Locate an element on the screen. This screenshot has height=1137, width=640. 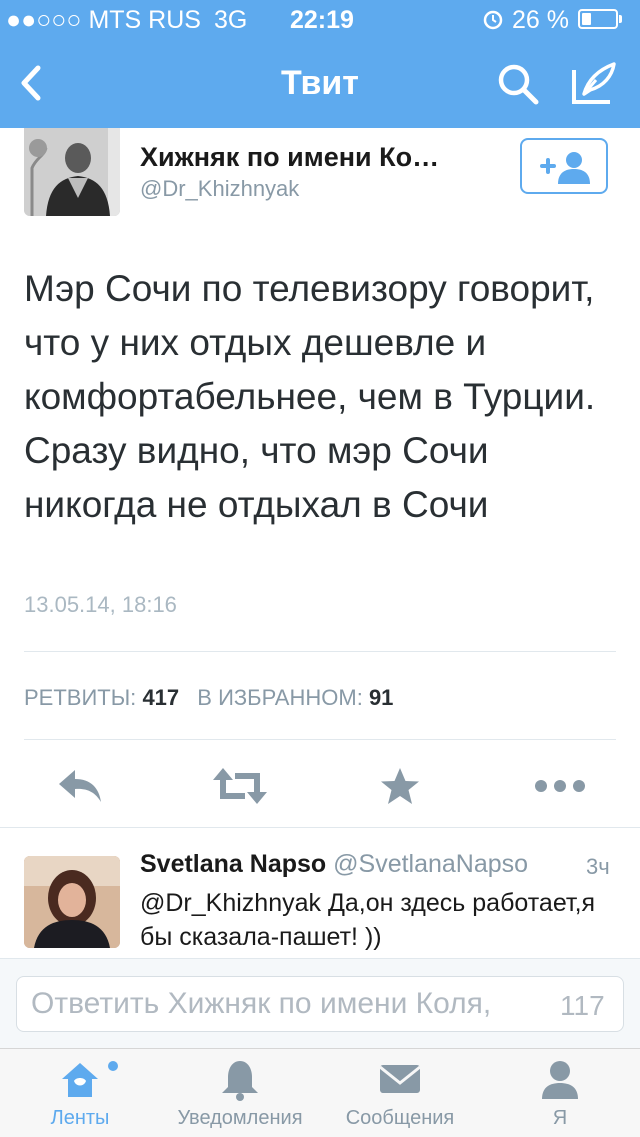
more-button is located at coordinates (560, 786).